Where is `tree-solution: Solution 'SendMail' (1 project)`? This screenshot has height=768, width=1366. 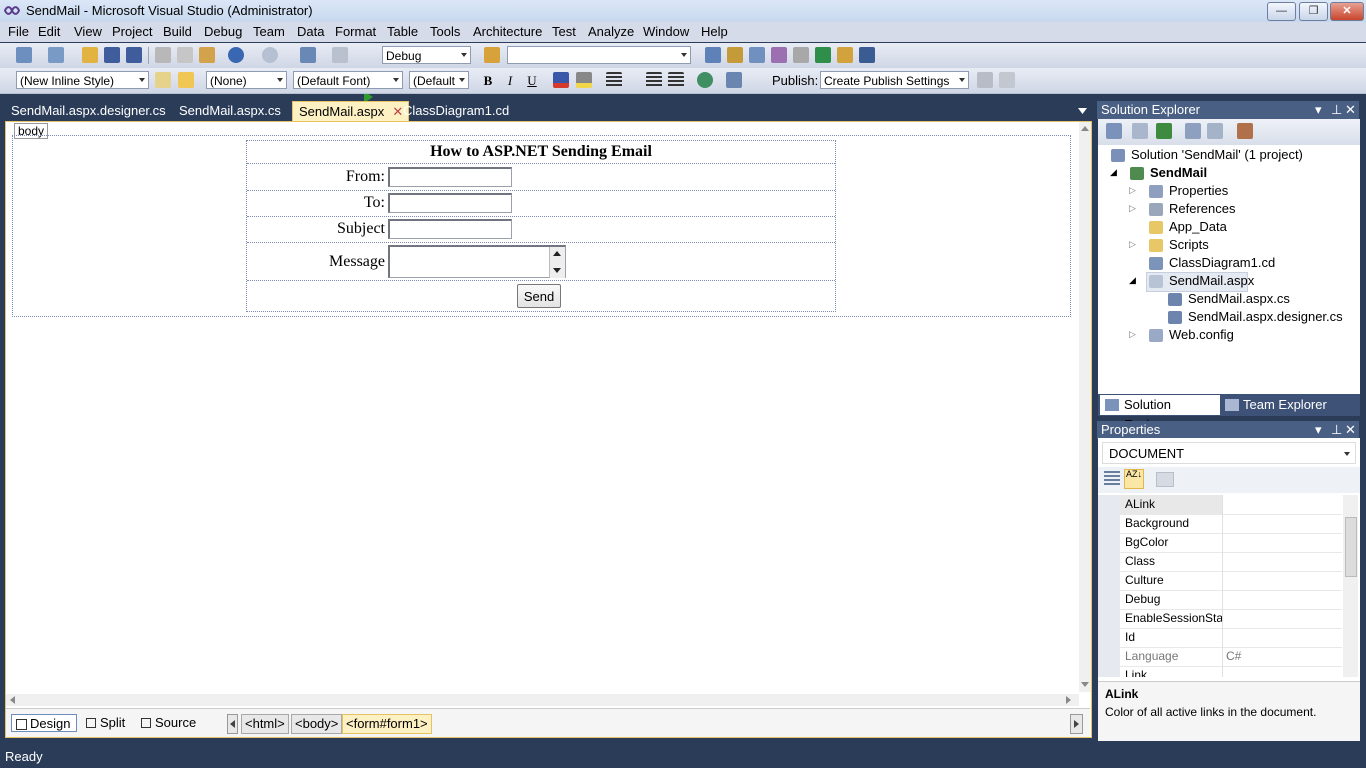
tree-solution: Solution 'SendMail' (1 project) is located at coordinates (1217, 154).